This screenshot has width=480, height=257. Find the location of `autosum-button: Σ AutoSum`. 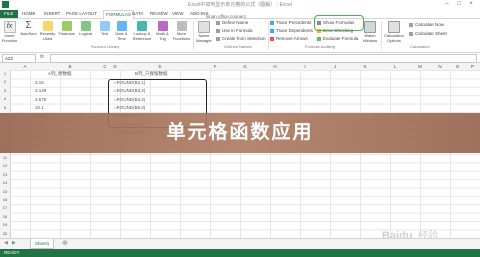

autosum-button: Σ AutoSum is located at coordinates (28, 29).